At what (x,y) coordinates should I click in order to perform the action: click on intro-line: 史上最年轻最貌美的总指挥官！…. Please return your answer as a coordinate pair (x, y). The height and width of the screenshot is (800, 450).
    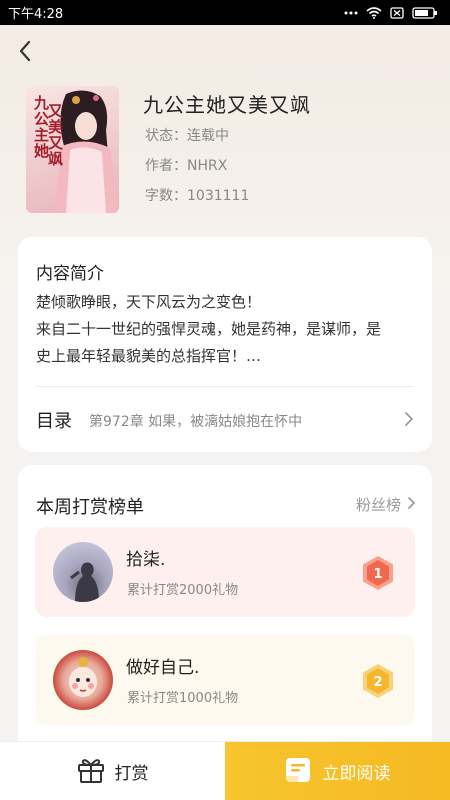
    Looking at the image, I should click on (149, 356).